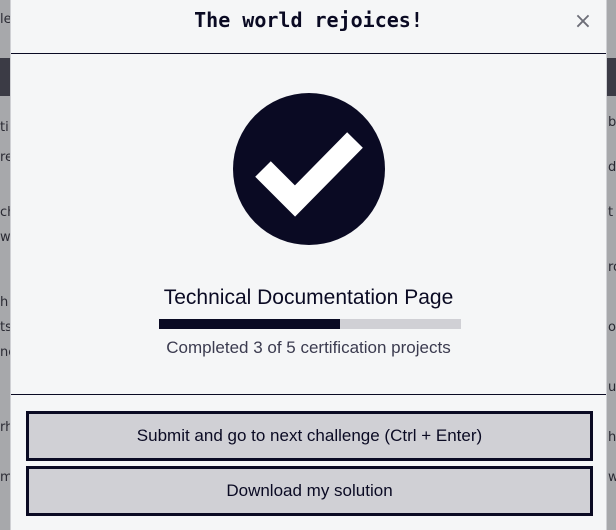 This screenshot has width=616, height=530. I want to click on progress-bar, so click(310, 324).